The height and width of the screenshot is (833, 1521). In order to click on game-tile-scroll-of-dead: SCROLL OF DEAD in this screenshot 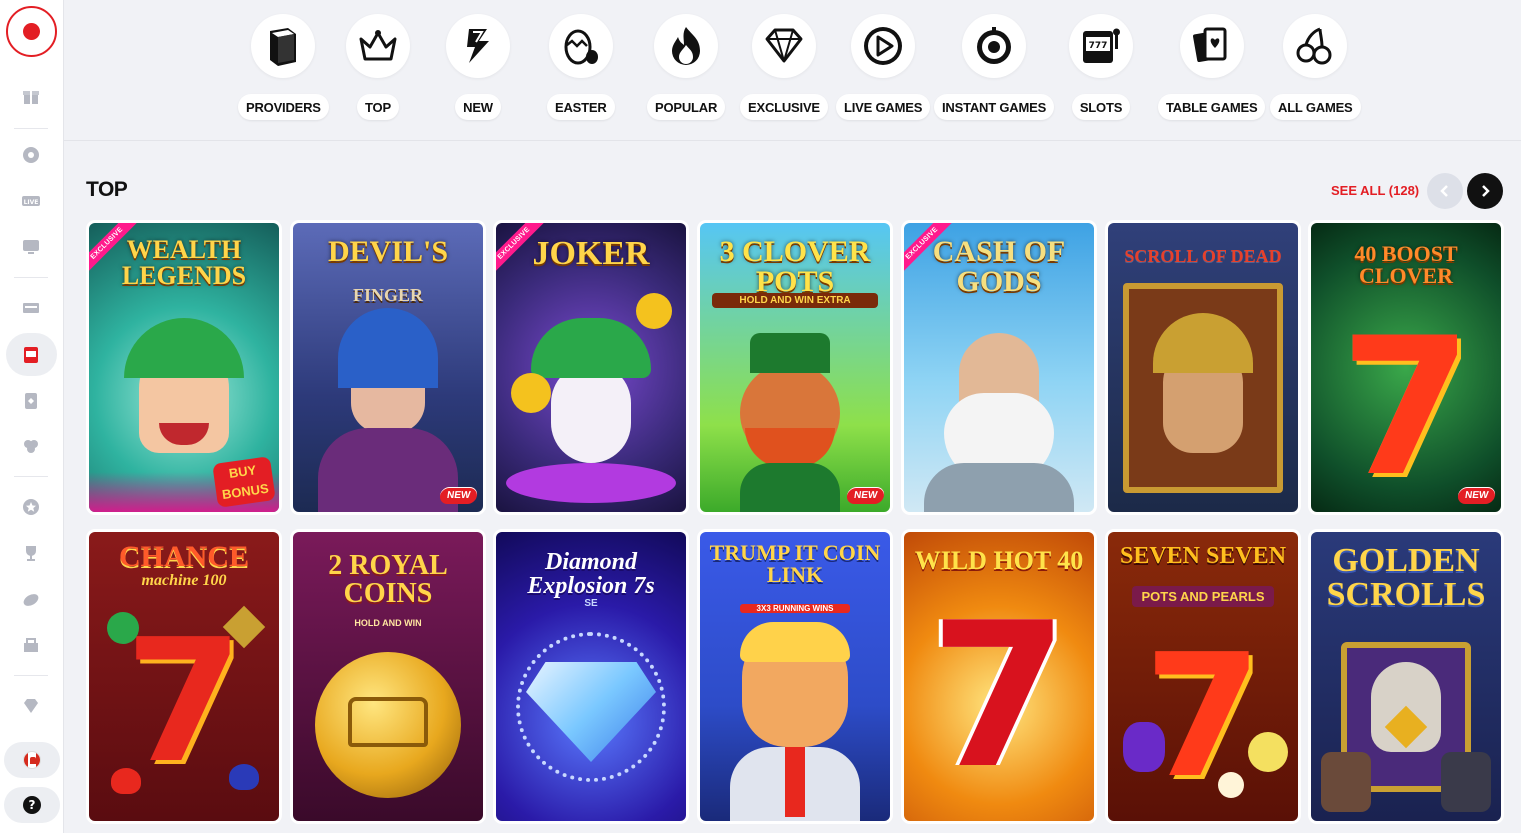, I will do `click(1203, 367)`.